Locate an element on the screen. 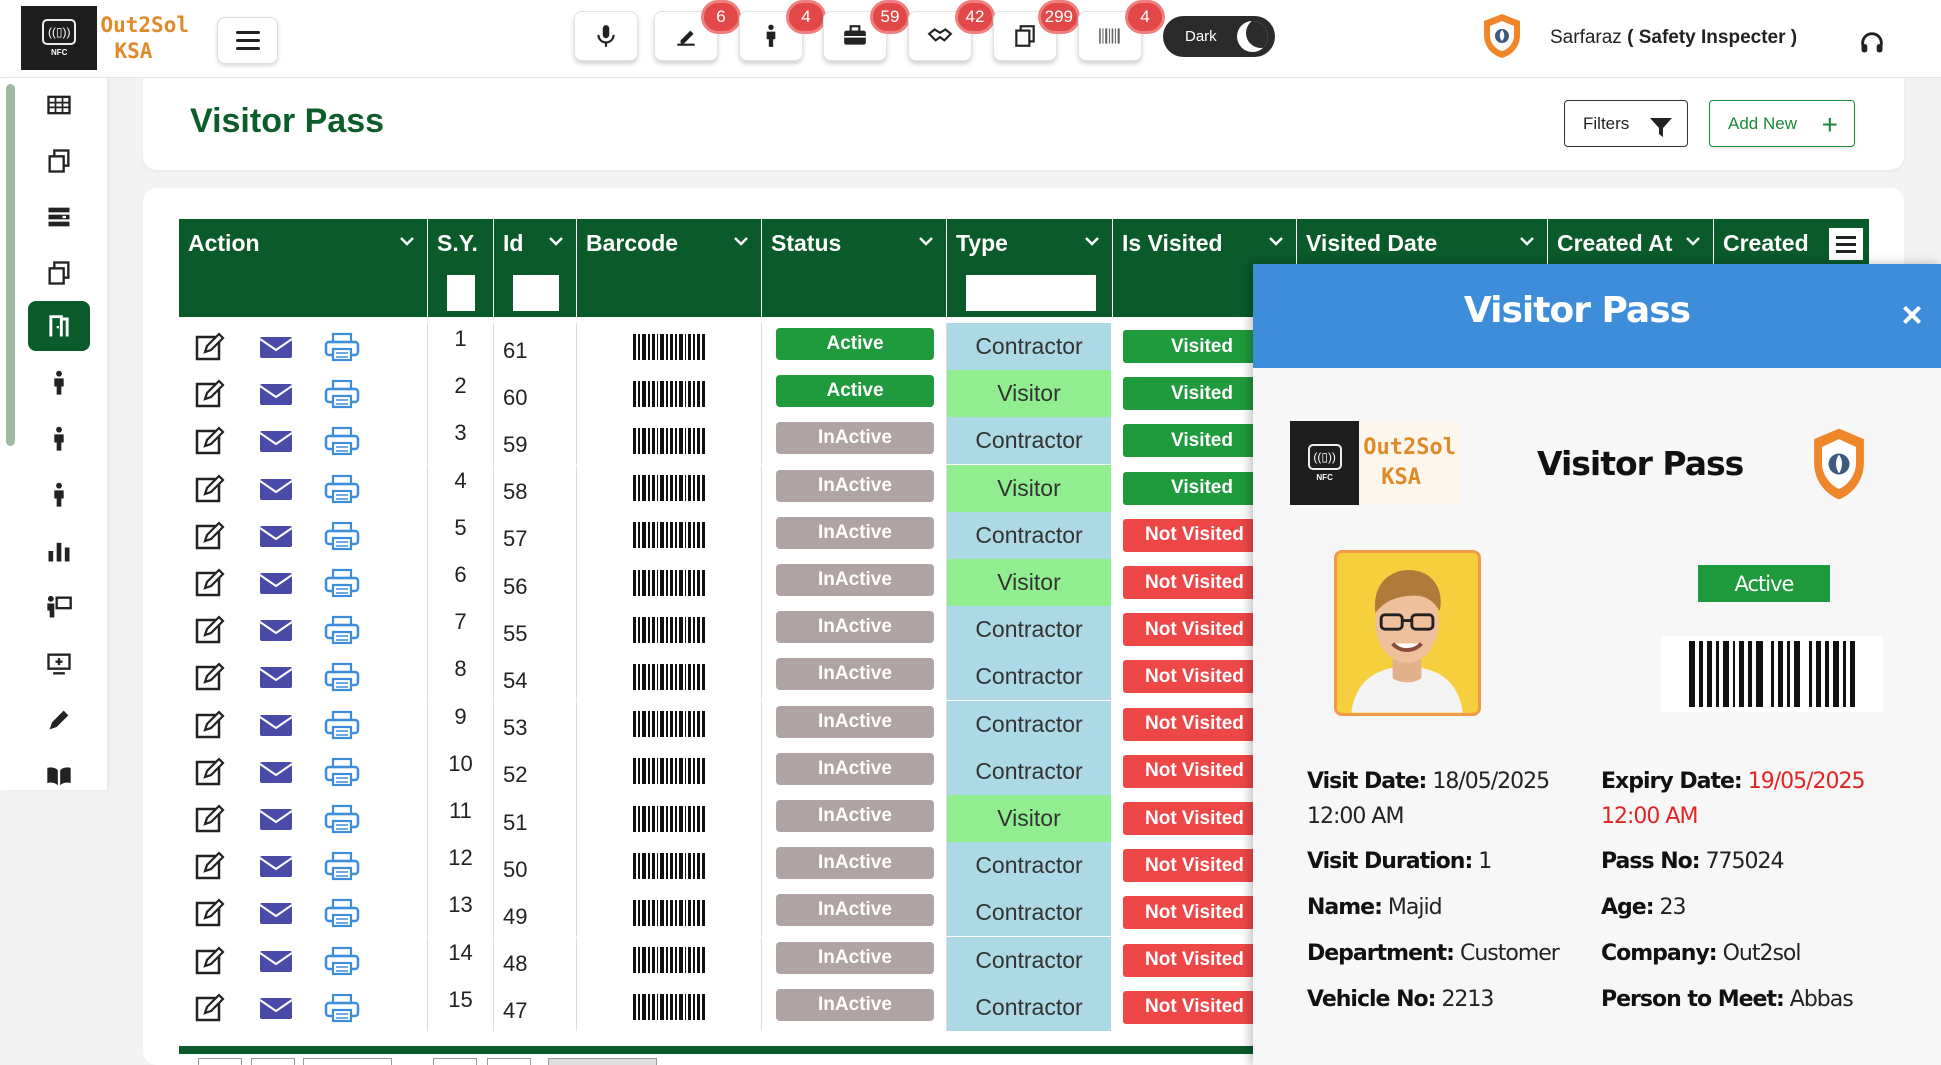  pager-first is located at coordinates (220, 1061).